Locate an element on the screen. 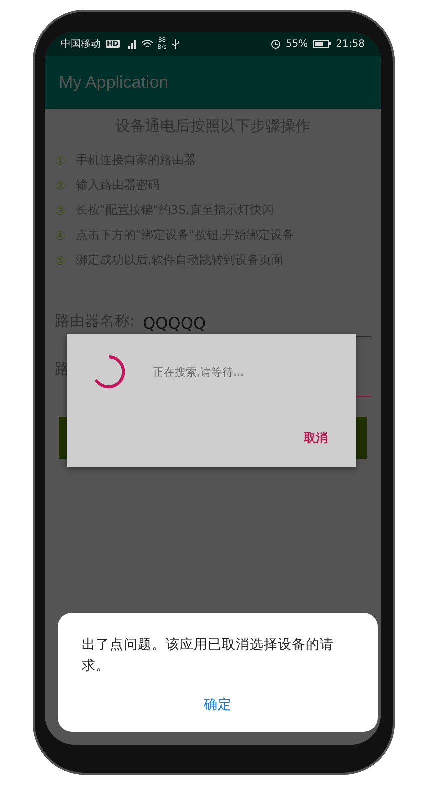 The height and width of the screenshot is (792, 430). usb-icon is located at coordinates (175, 44).